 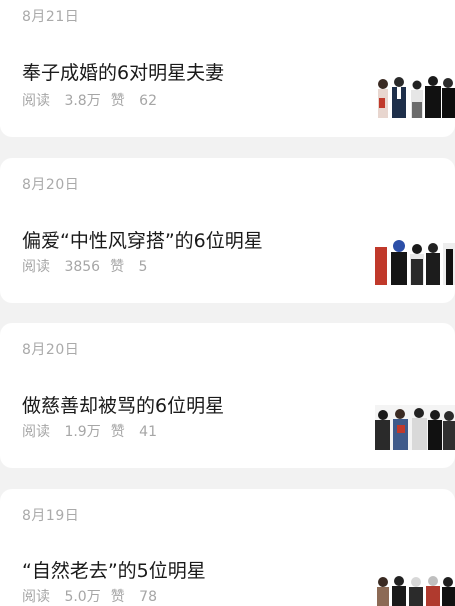 I want to click on article-stats: 阅读 1.9万赞 41, so click(x=89, y=431).